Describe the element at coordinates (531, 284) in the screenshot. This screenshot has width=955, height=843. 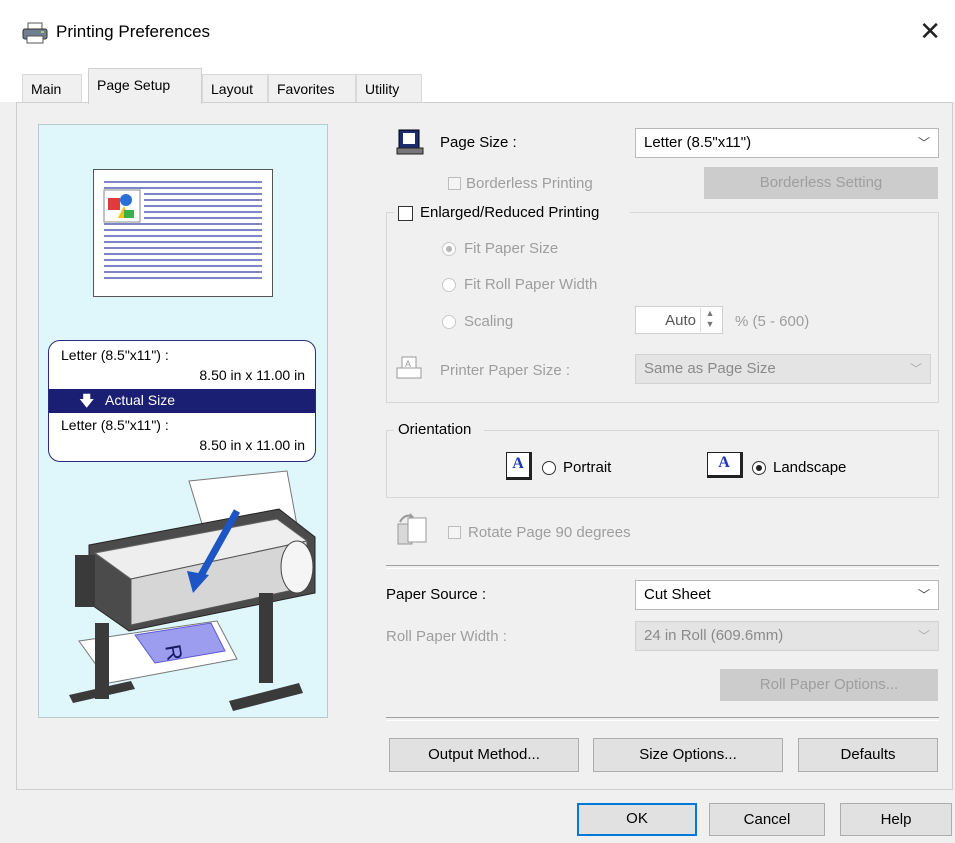
I see `fit-roll-label: Fit Roll Paper Width` at that location.